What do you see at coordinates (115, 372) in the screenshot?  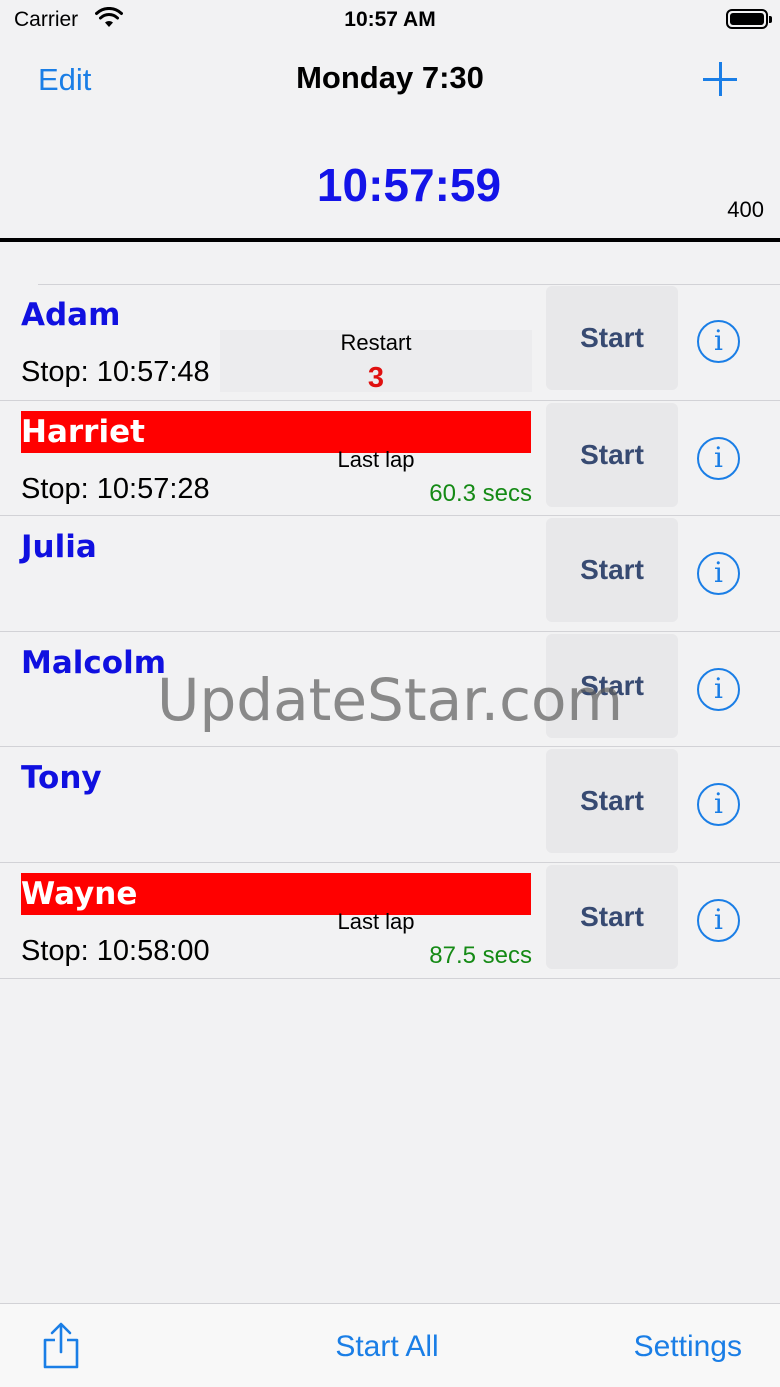 I see `stop-time: Stop: 10:57:48` at bounding box center [115, 372].